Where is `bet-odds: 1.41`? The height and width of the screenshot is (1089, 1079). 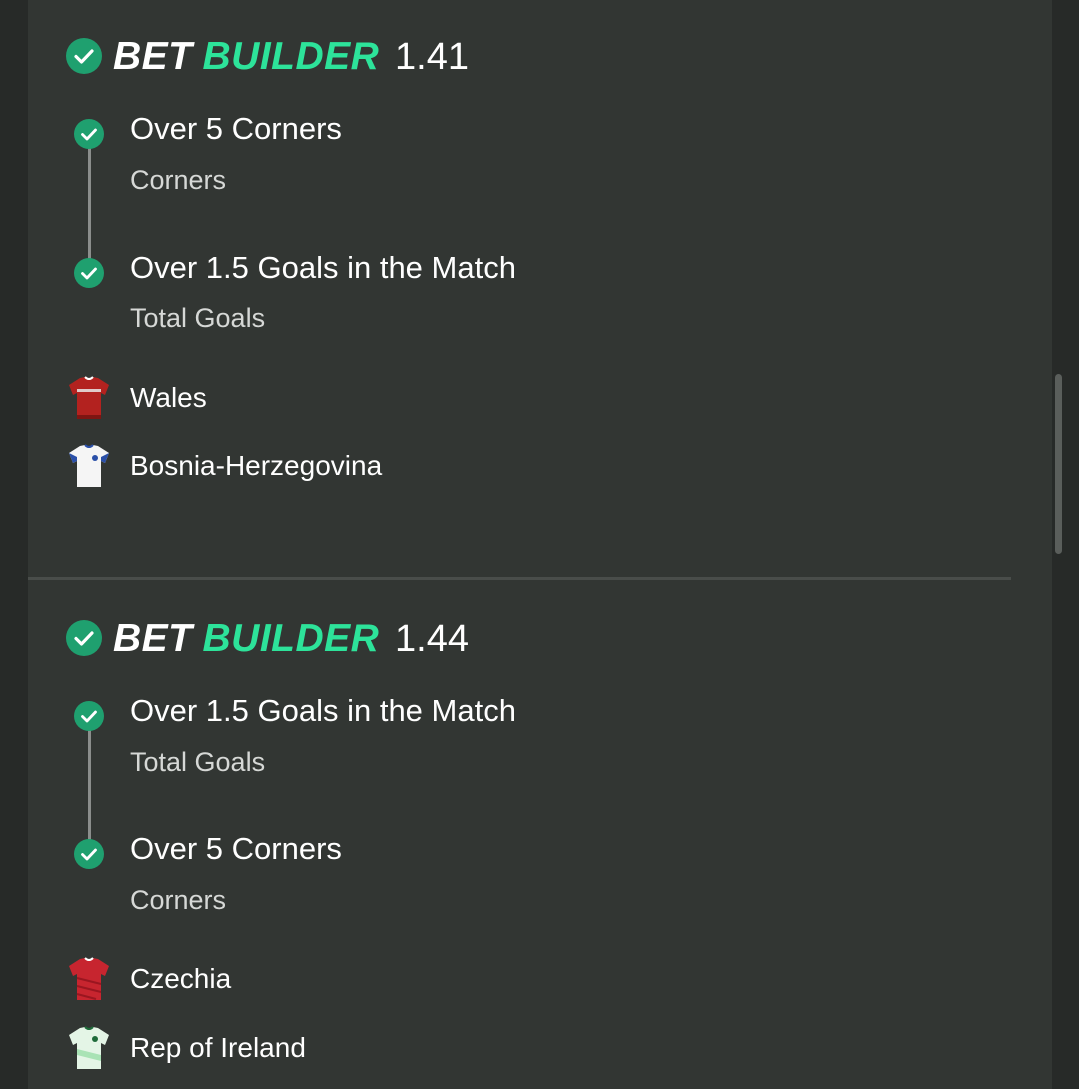
bet-odds: 1.41 is located at coordinates (432, 57).